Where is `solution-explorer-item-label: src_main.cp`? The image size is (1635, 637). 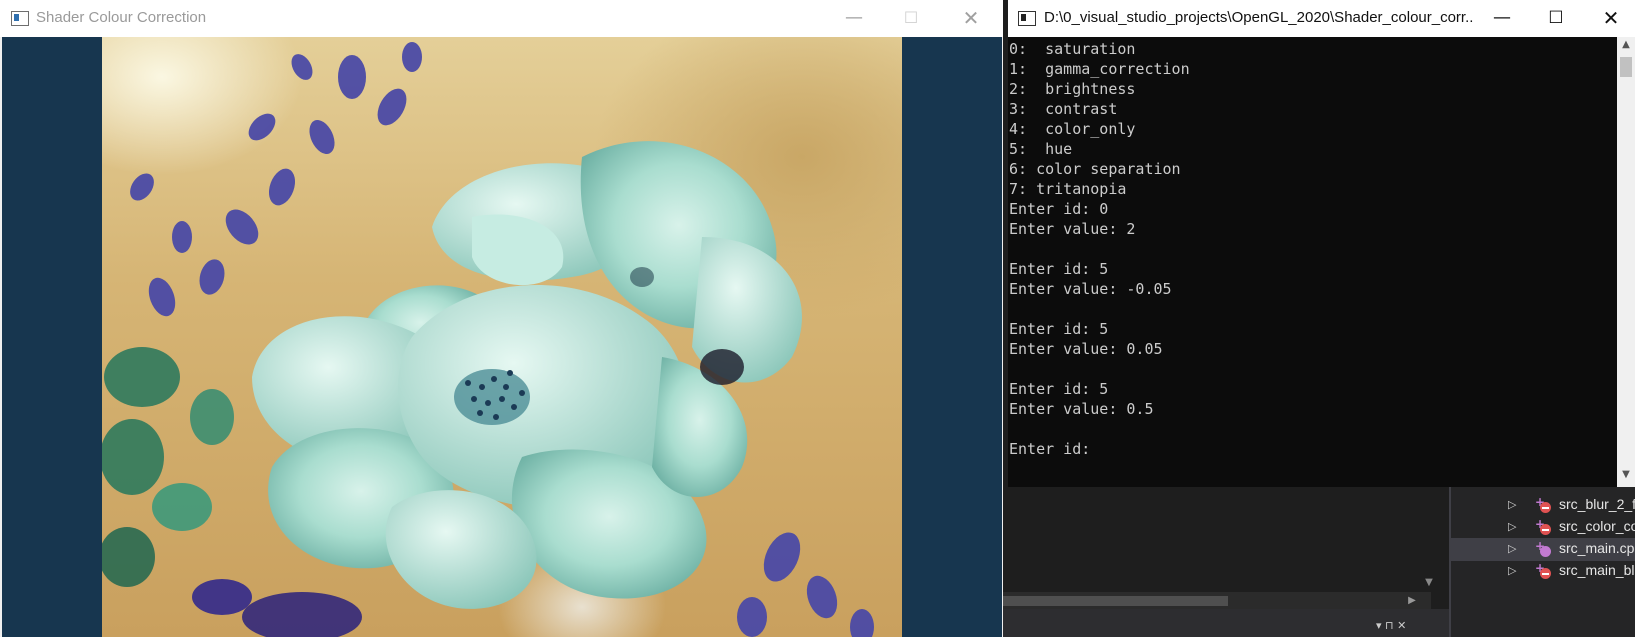
solution-explorer-item-label: src_main.cp is located at coordinates (1597, 548).